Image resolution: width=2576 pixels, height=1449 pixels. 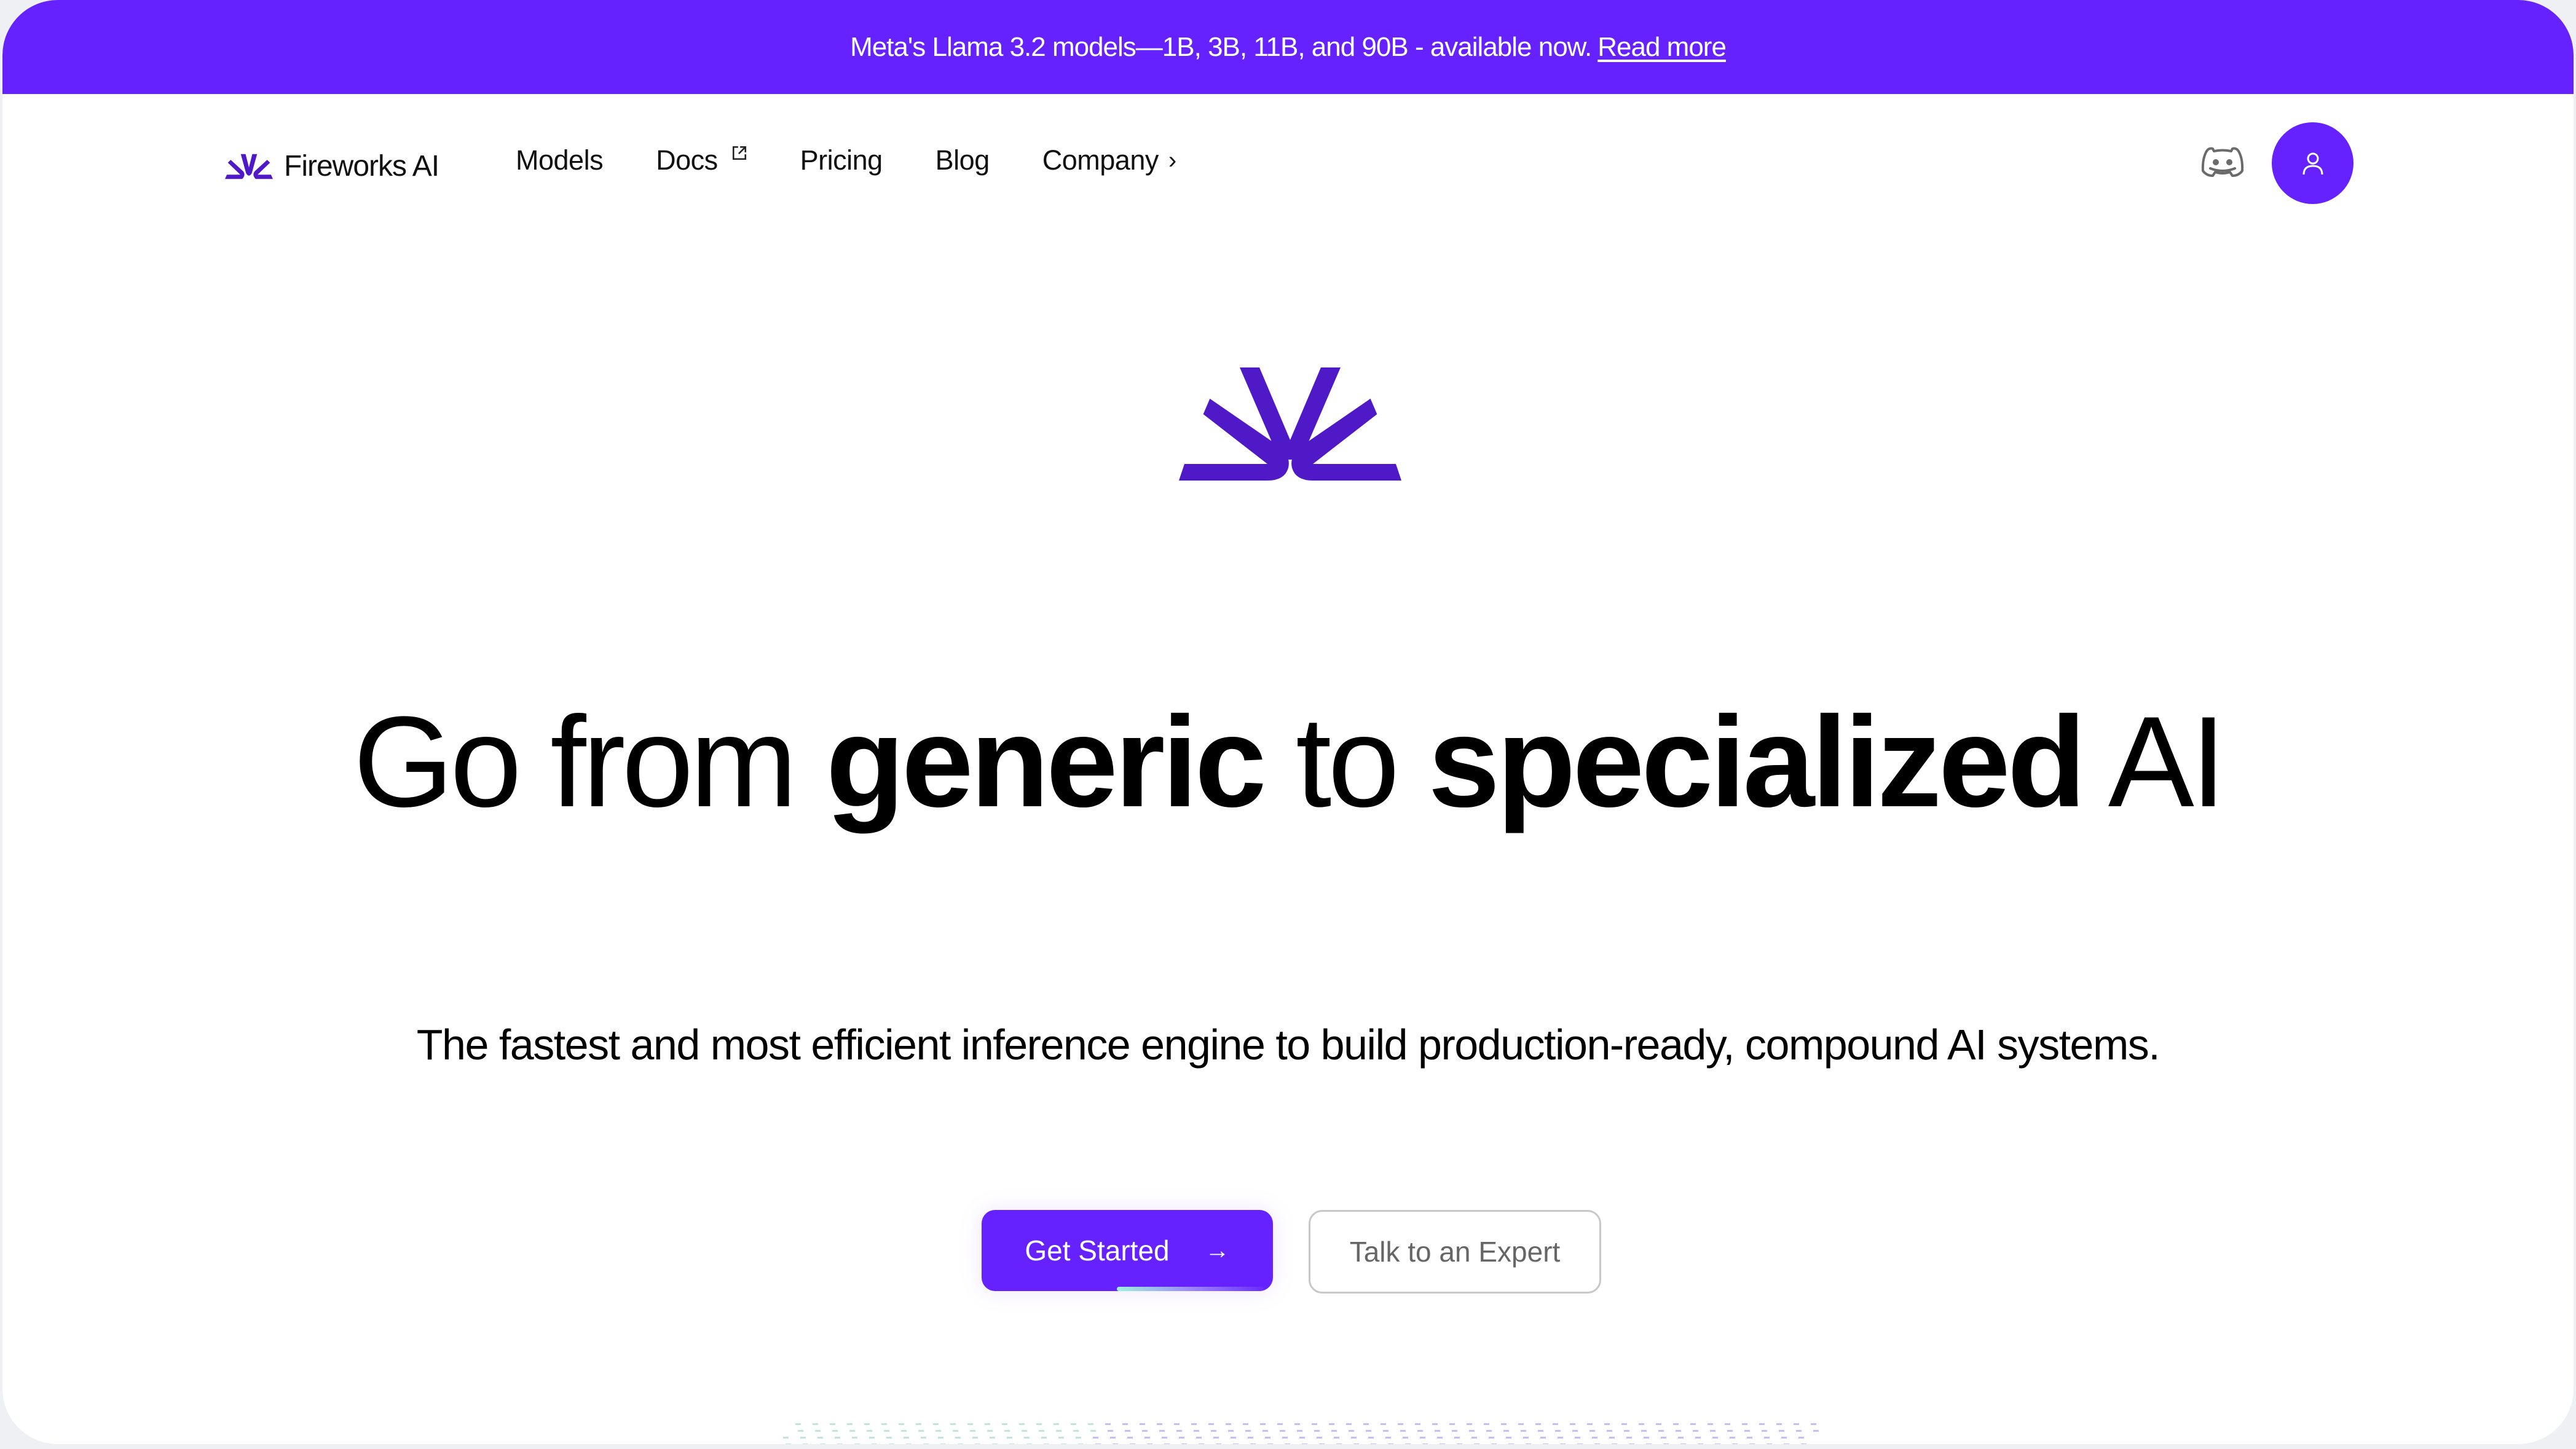 I want to click on nav-item-company: Company ›, so click(x=1109, y=160).